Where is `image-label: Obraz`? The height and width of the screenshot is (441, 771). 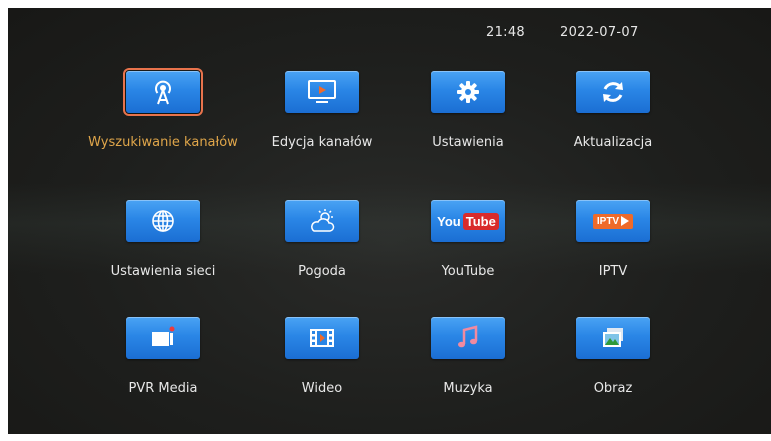 image-label: Obraz is located at coordinates (613, 388).